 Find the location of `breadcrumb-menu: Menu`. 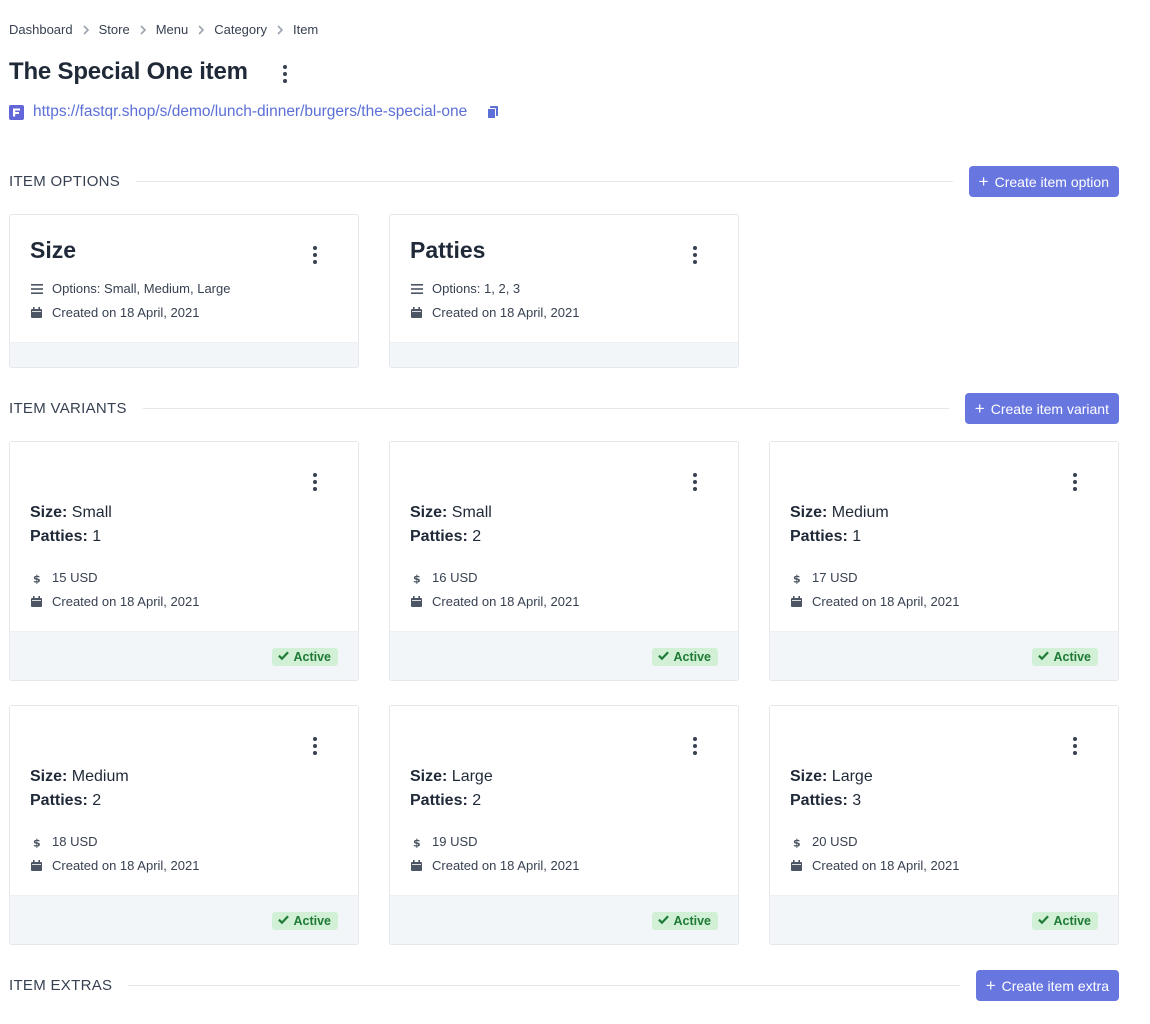

breadcrumb-menu: Menu is located at coordinates (172, 29).